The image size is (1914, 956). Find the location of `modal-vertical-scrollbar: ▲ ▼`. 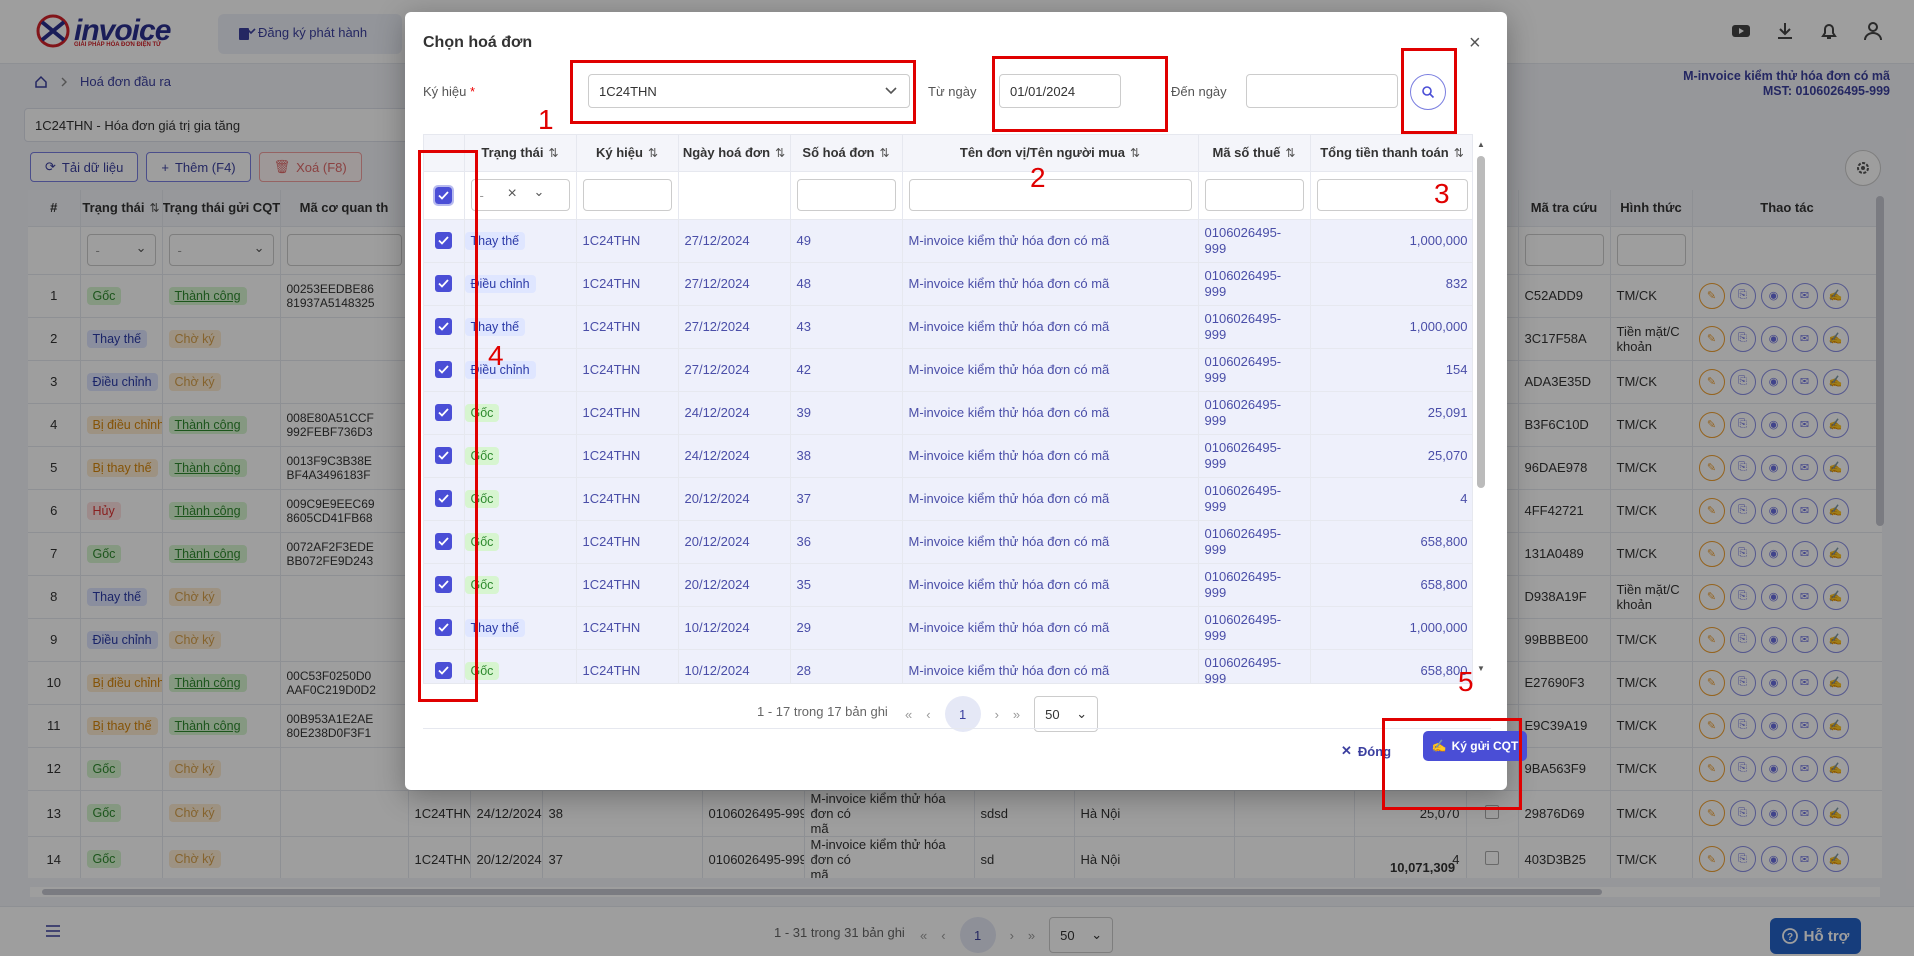

modal-vertical-scrollbar: ▲ ▼ is located at coordinates (1481, 406).